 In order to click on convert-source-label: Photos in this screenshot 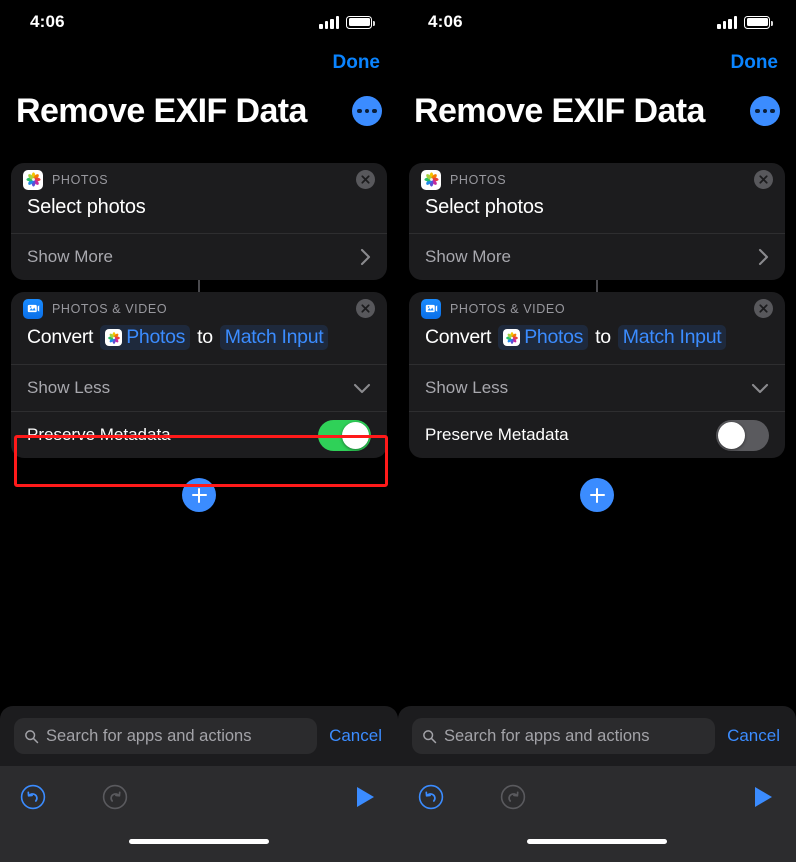, I will do `click(554, 337)`.